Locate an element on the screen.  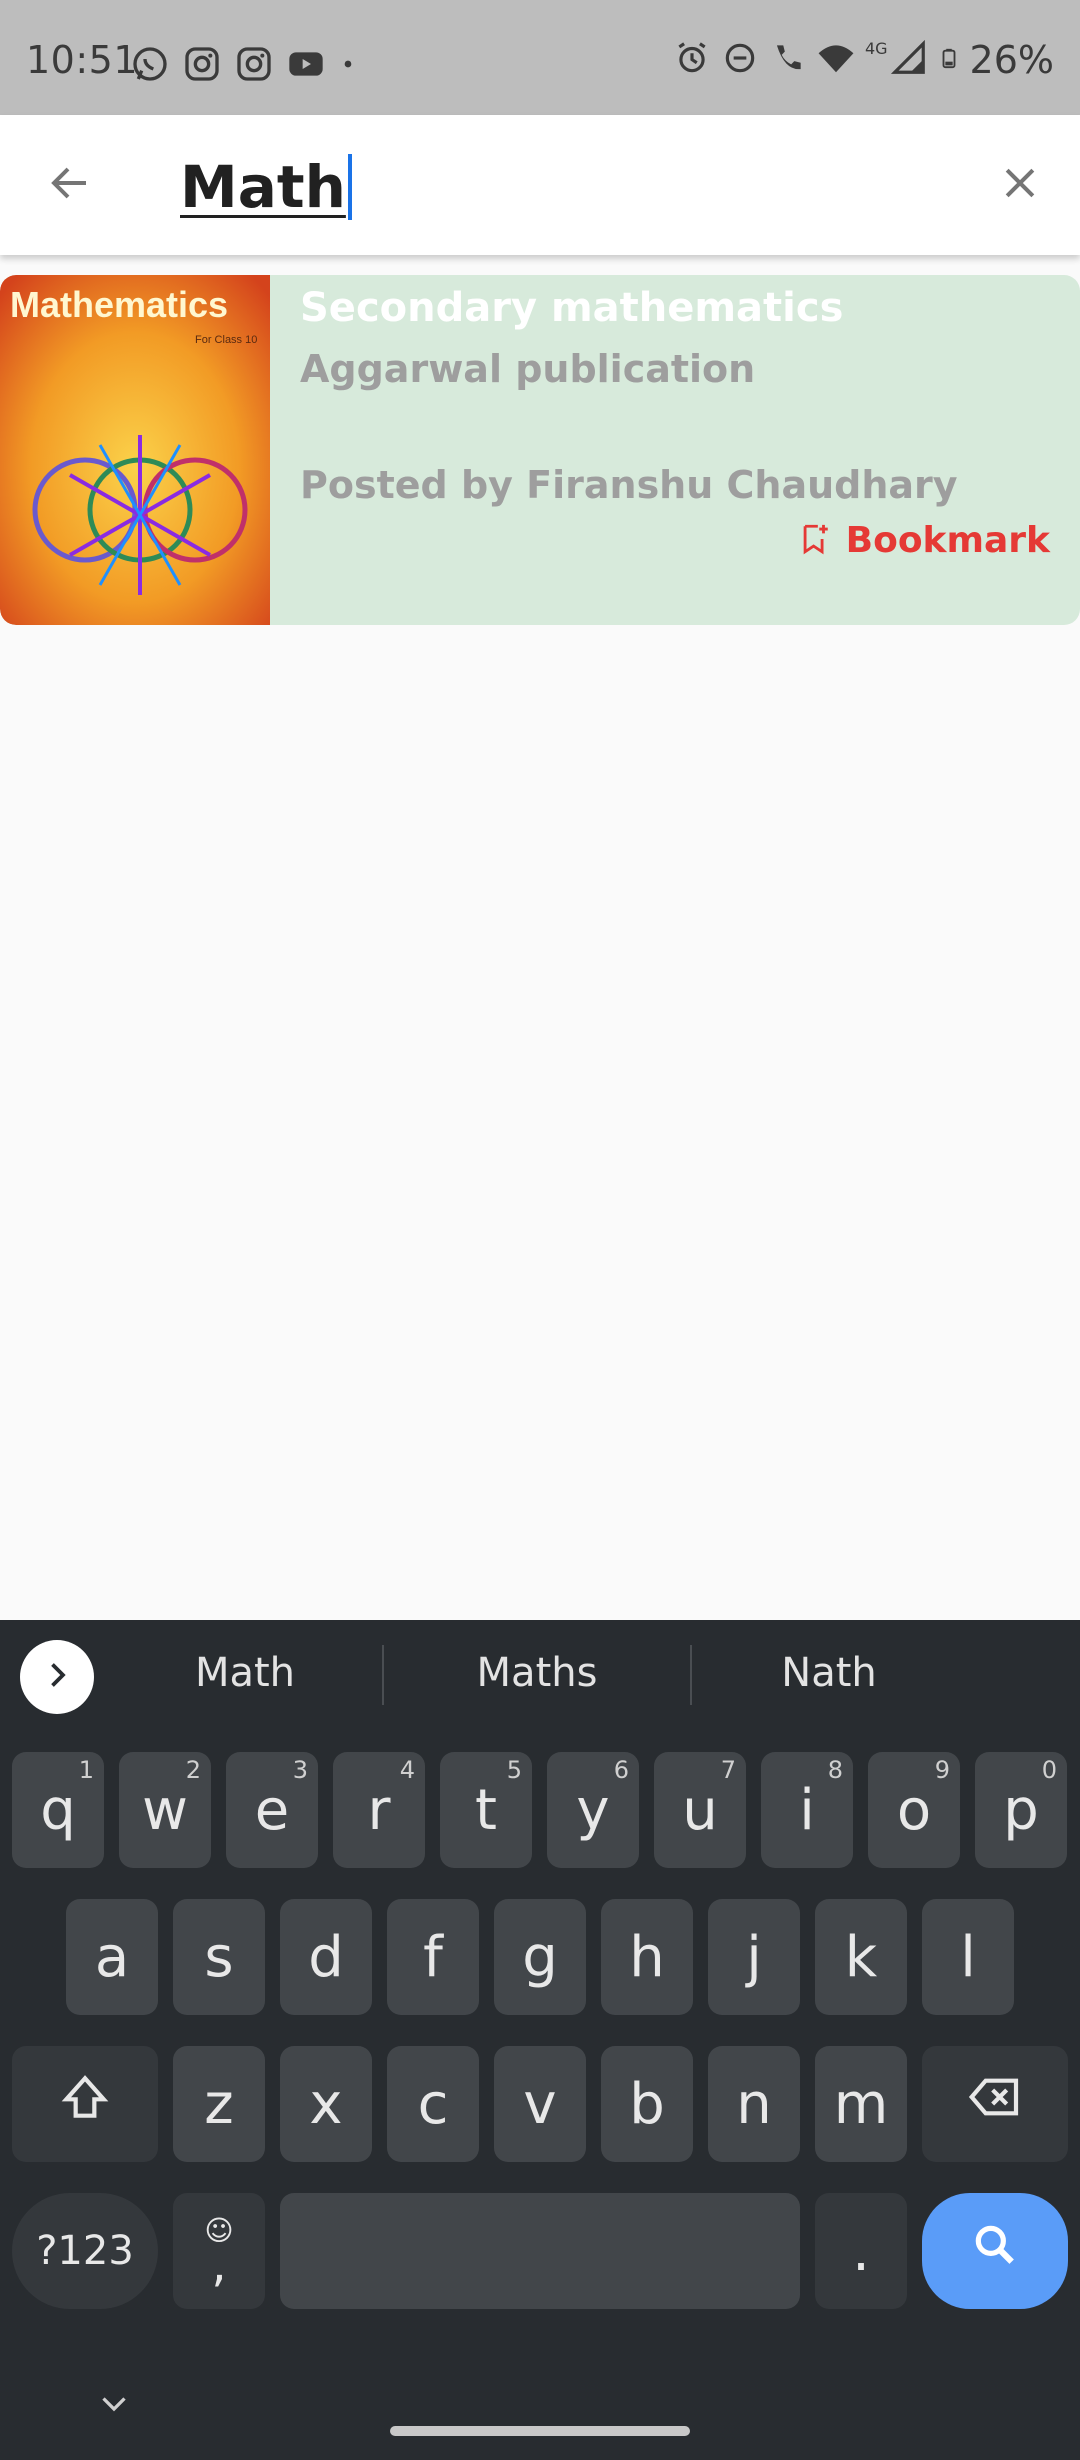
key-u: u7 is located at coordinates (700, 1810).